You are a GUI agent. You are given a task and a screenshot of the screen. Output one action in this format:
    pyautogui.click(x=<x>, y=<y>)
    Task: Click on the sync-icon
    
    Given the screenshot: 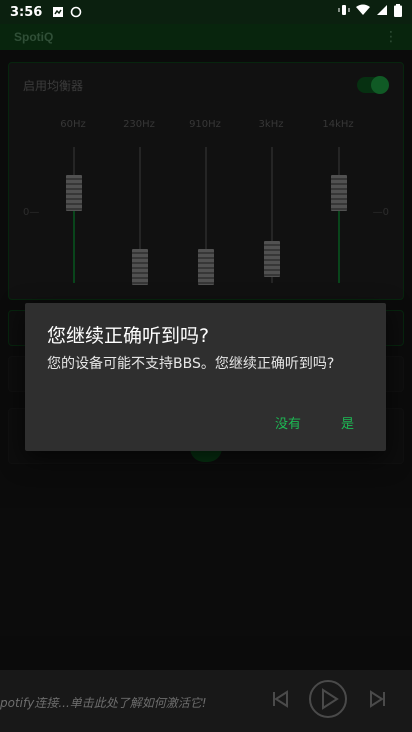 What is the action you would take?
    pyautogui.click(x=76, y=12)
    